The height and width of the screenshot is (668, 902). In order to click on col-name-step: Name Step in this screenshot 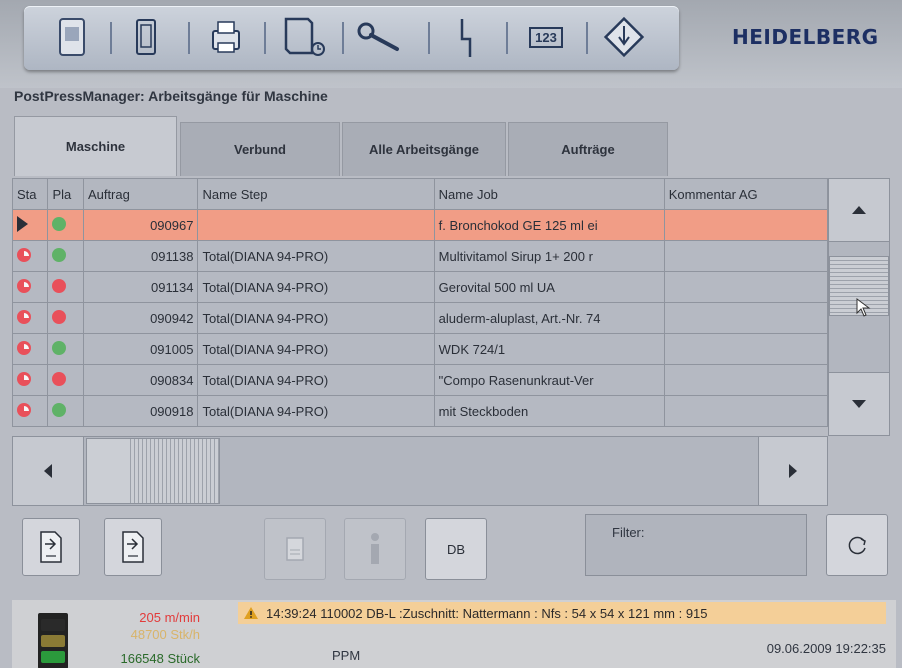, I will do `click(316, 194)`.